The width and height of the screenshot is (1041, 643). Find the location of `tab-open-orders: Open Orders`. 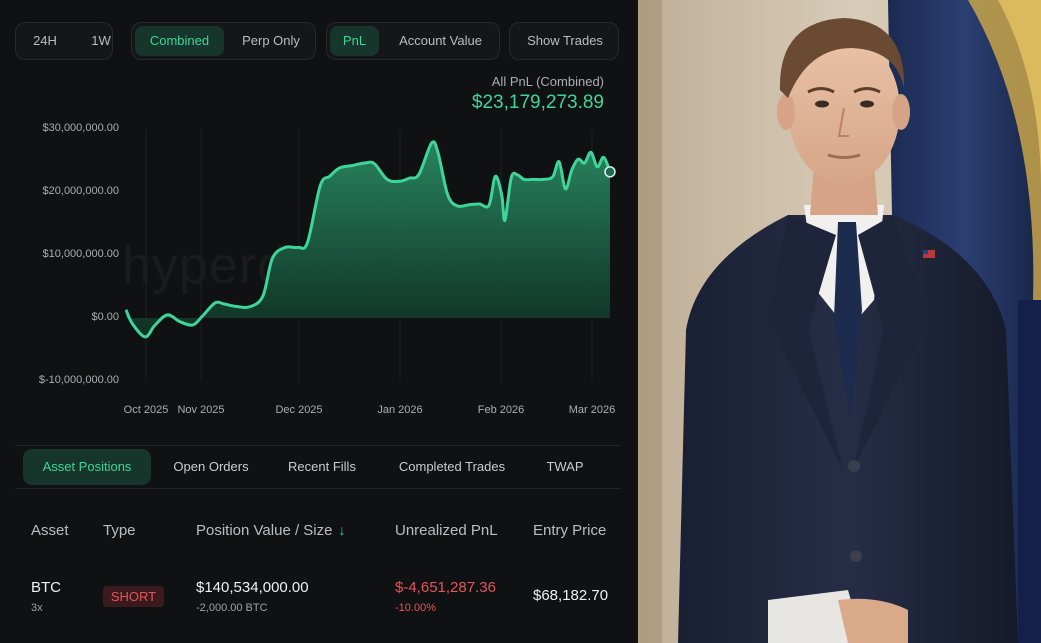

tab-open-orders: Open Orders is located at coordinates (211, 467).